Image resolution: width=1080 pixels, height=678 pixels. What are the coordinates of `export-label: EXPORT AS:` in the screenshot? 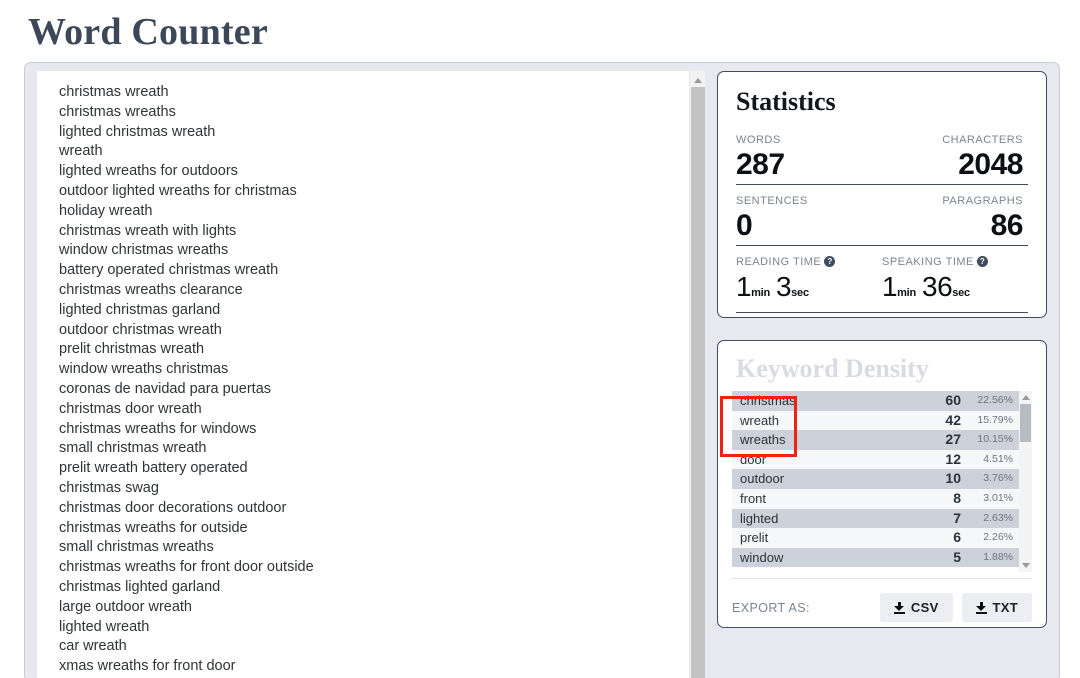 It's located at (771, 607).